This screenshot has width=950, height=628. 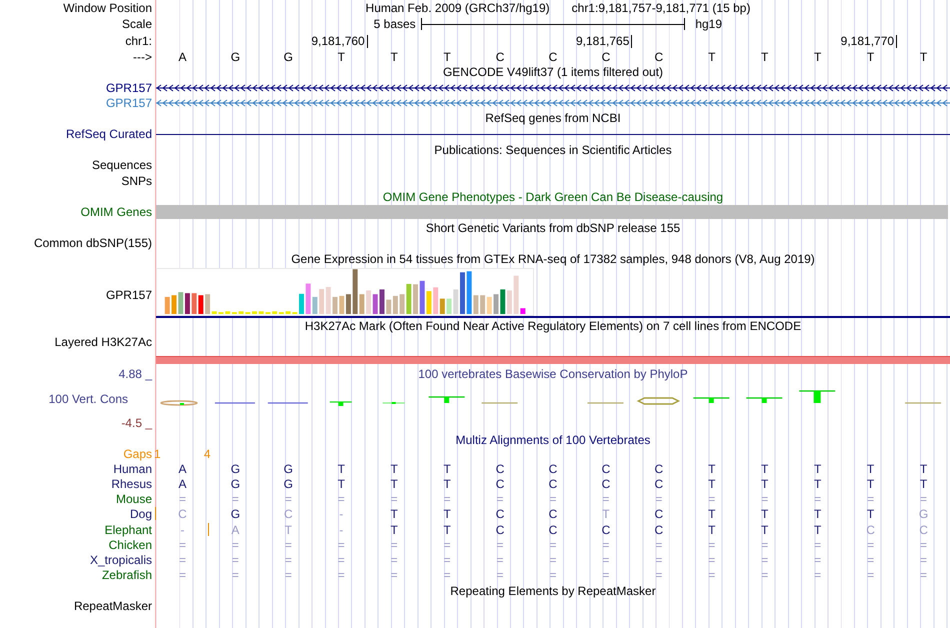 I want to click on track-label: Common dbSNP(155), so click(x=93, y=243).